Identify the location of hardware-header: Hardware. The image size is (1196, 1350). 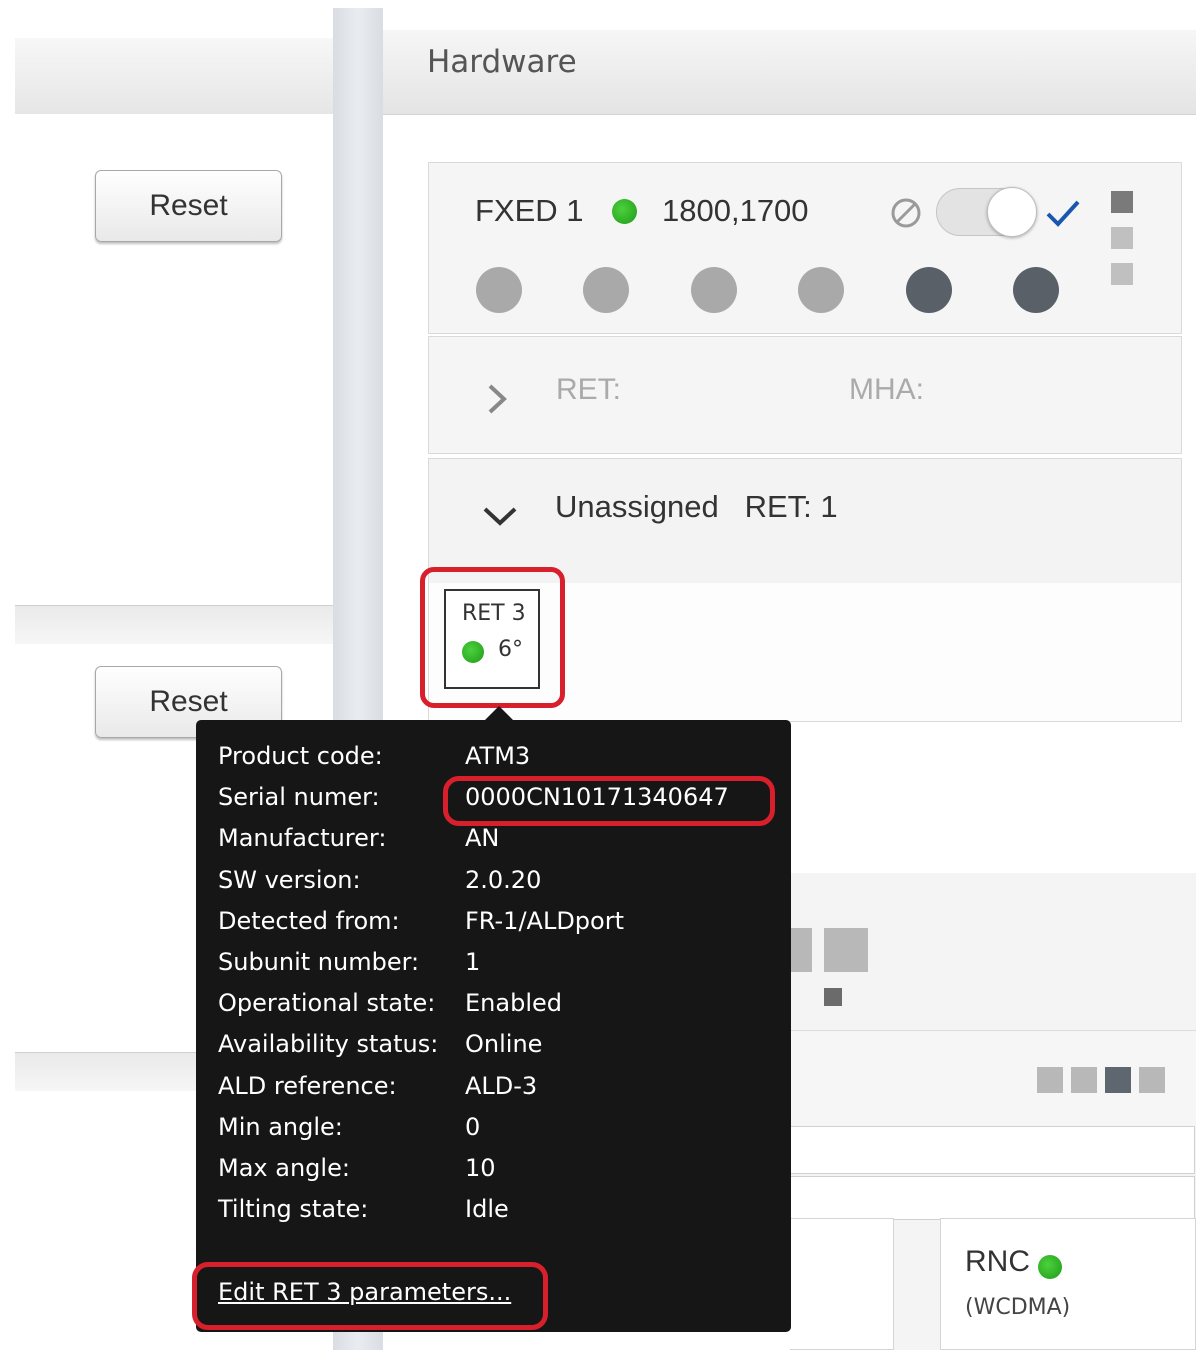
(789, 72).